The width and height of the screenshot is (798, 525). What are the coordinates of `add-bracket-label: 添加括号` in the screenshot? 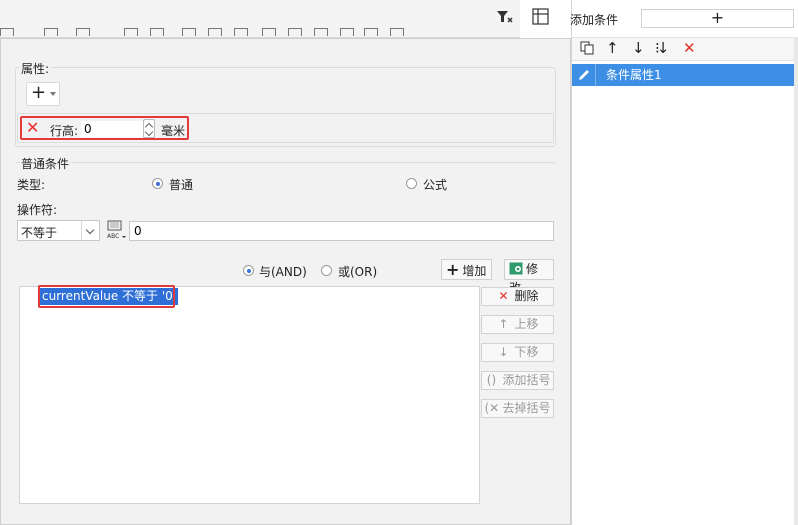 It's located at (526, 380).